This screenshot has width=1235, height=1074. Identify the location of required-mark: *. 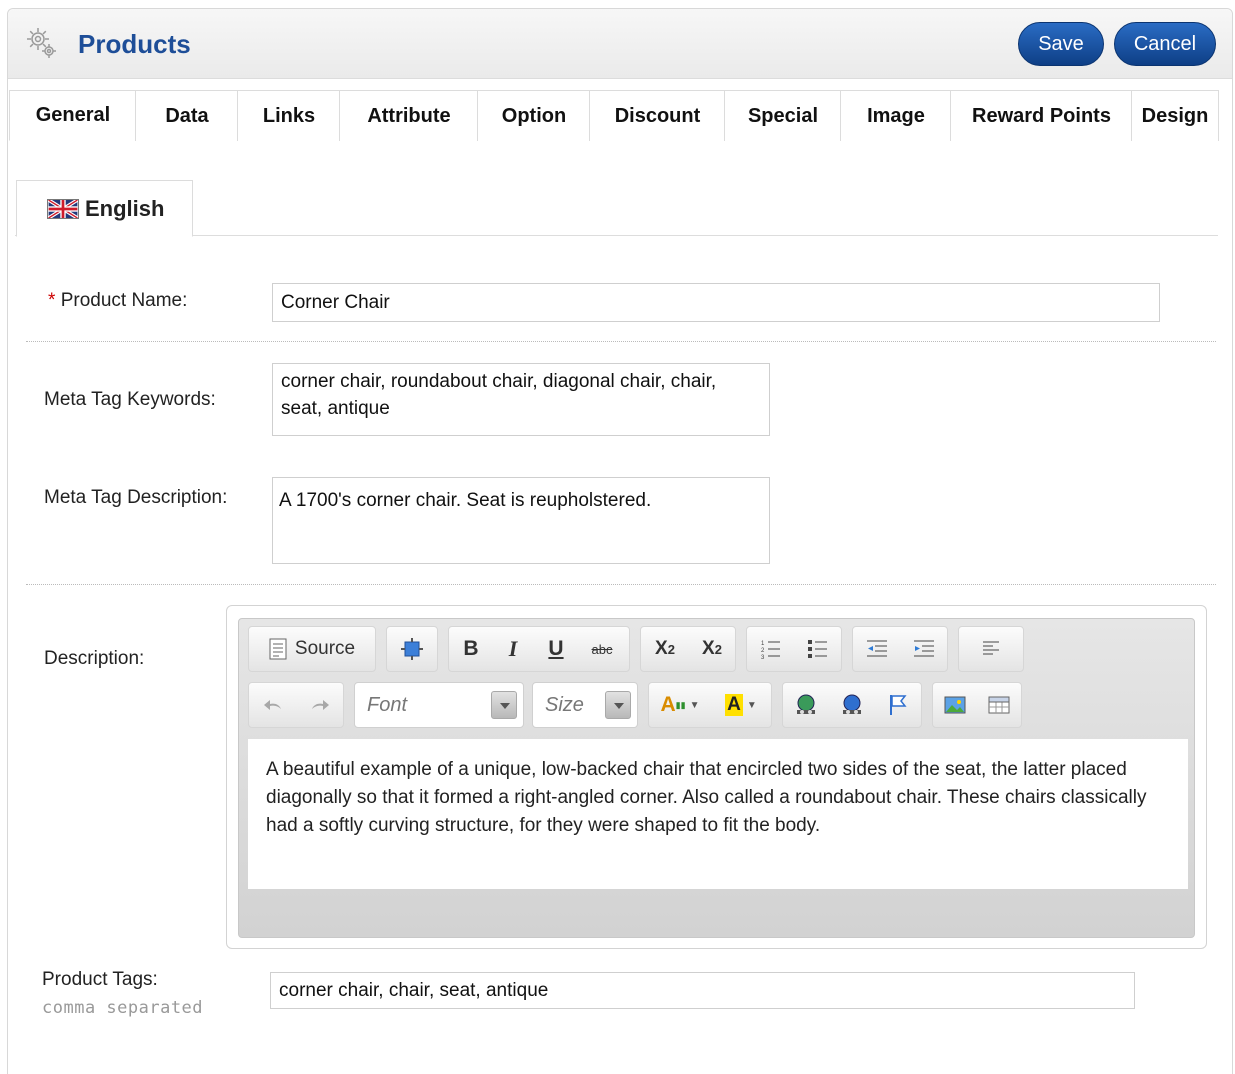
(52, 300).